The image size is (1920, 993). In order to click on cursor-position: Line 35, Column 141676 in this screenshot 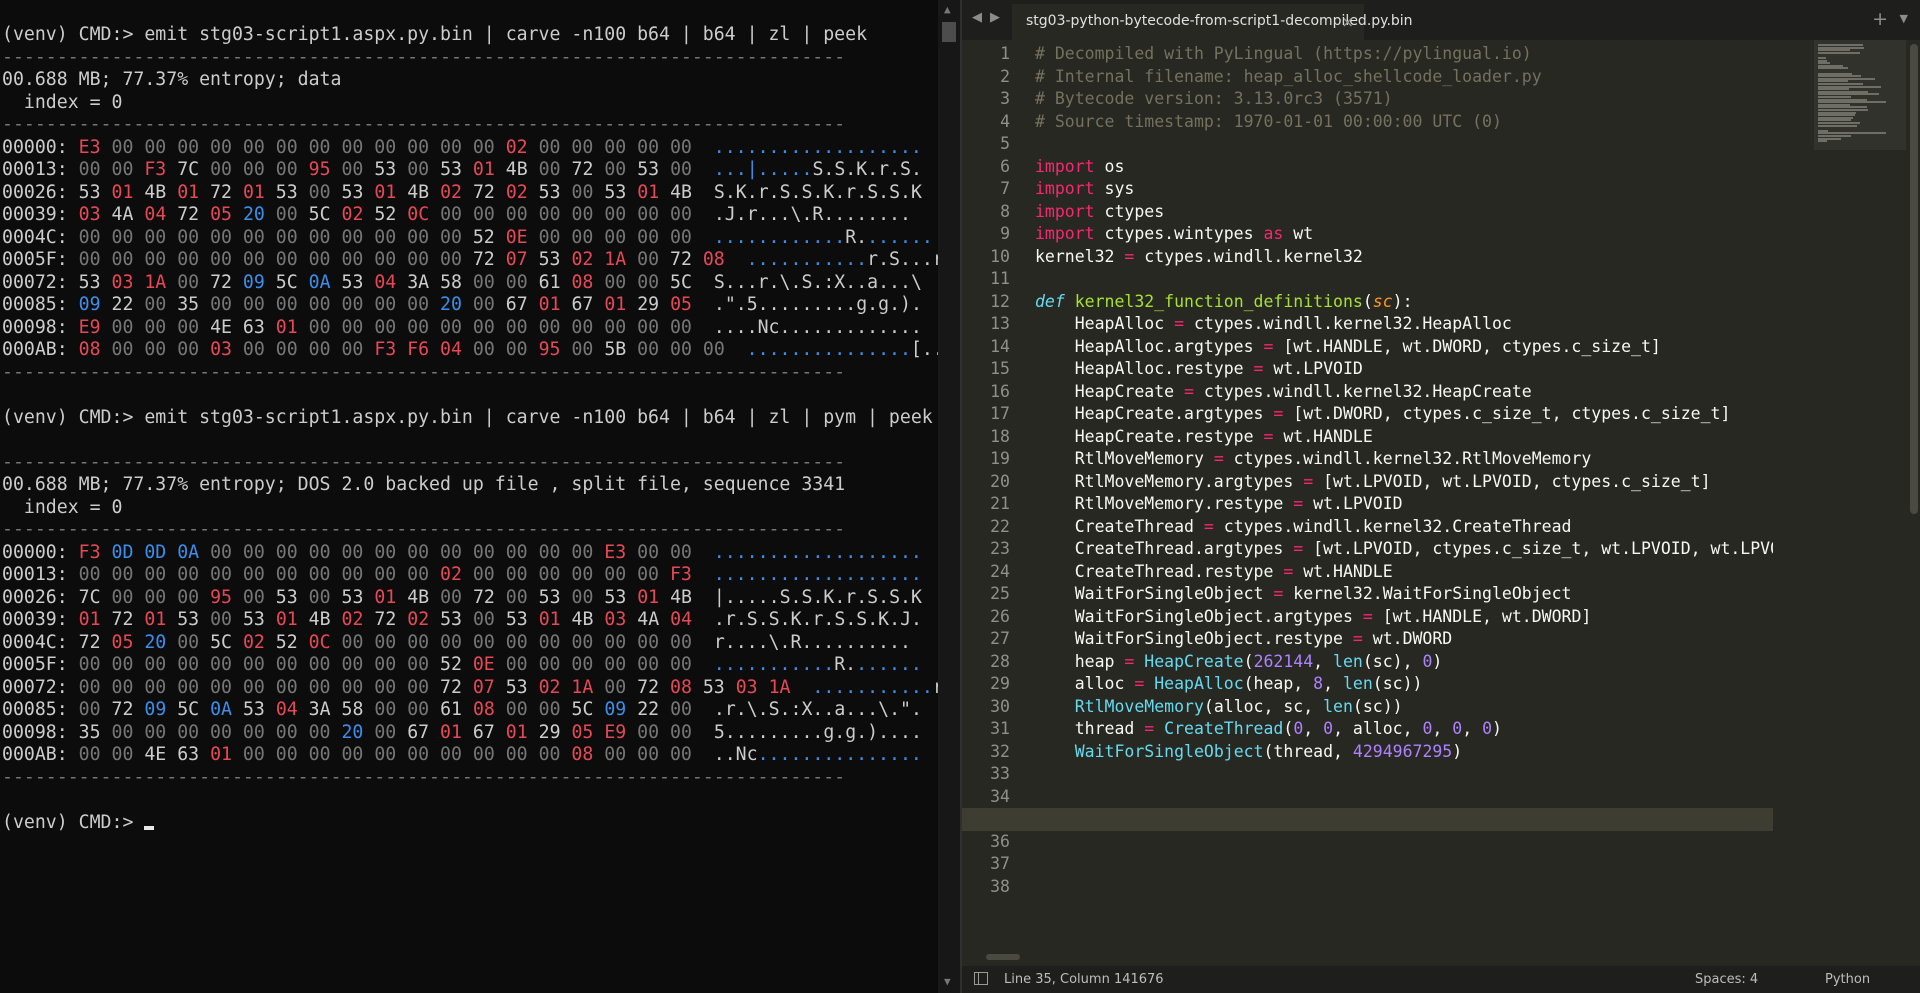, I will do `click(1084, 979)`.